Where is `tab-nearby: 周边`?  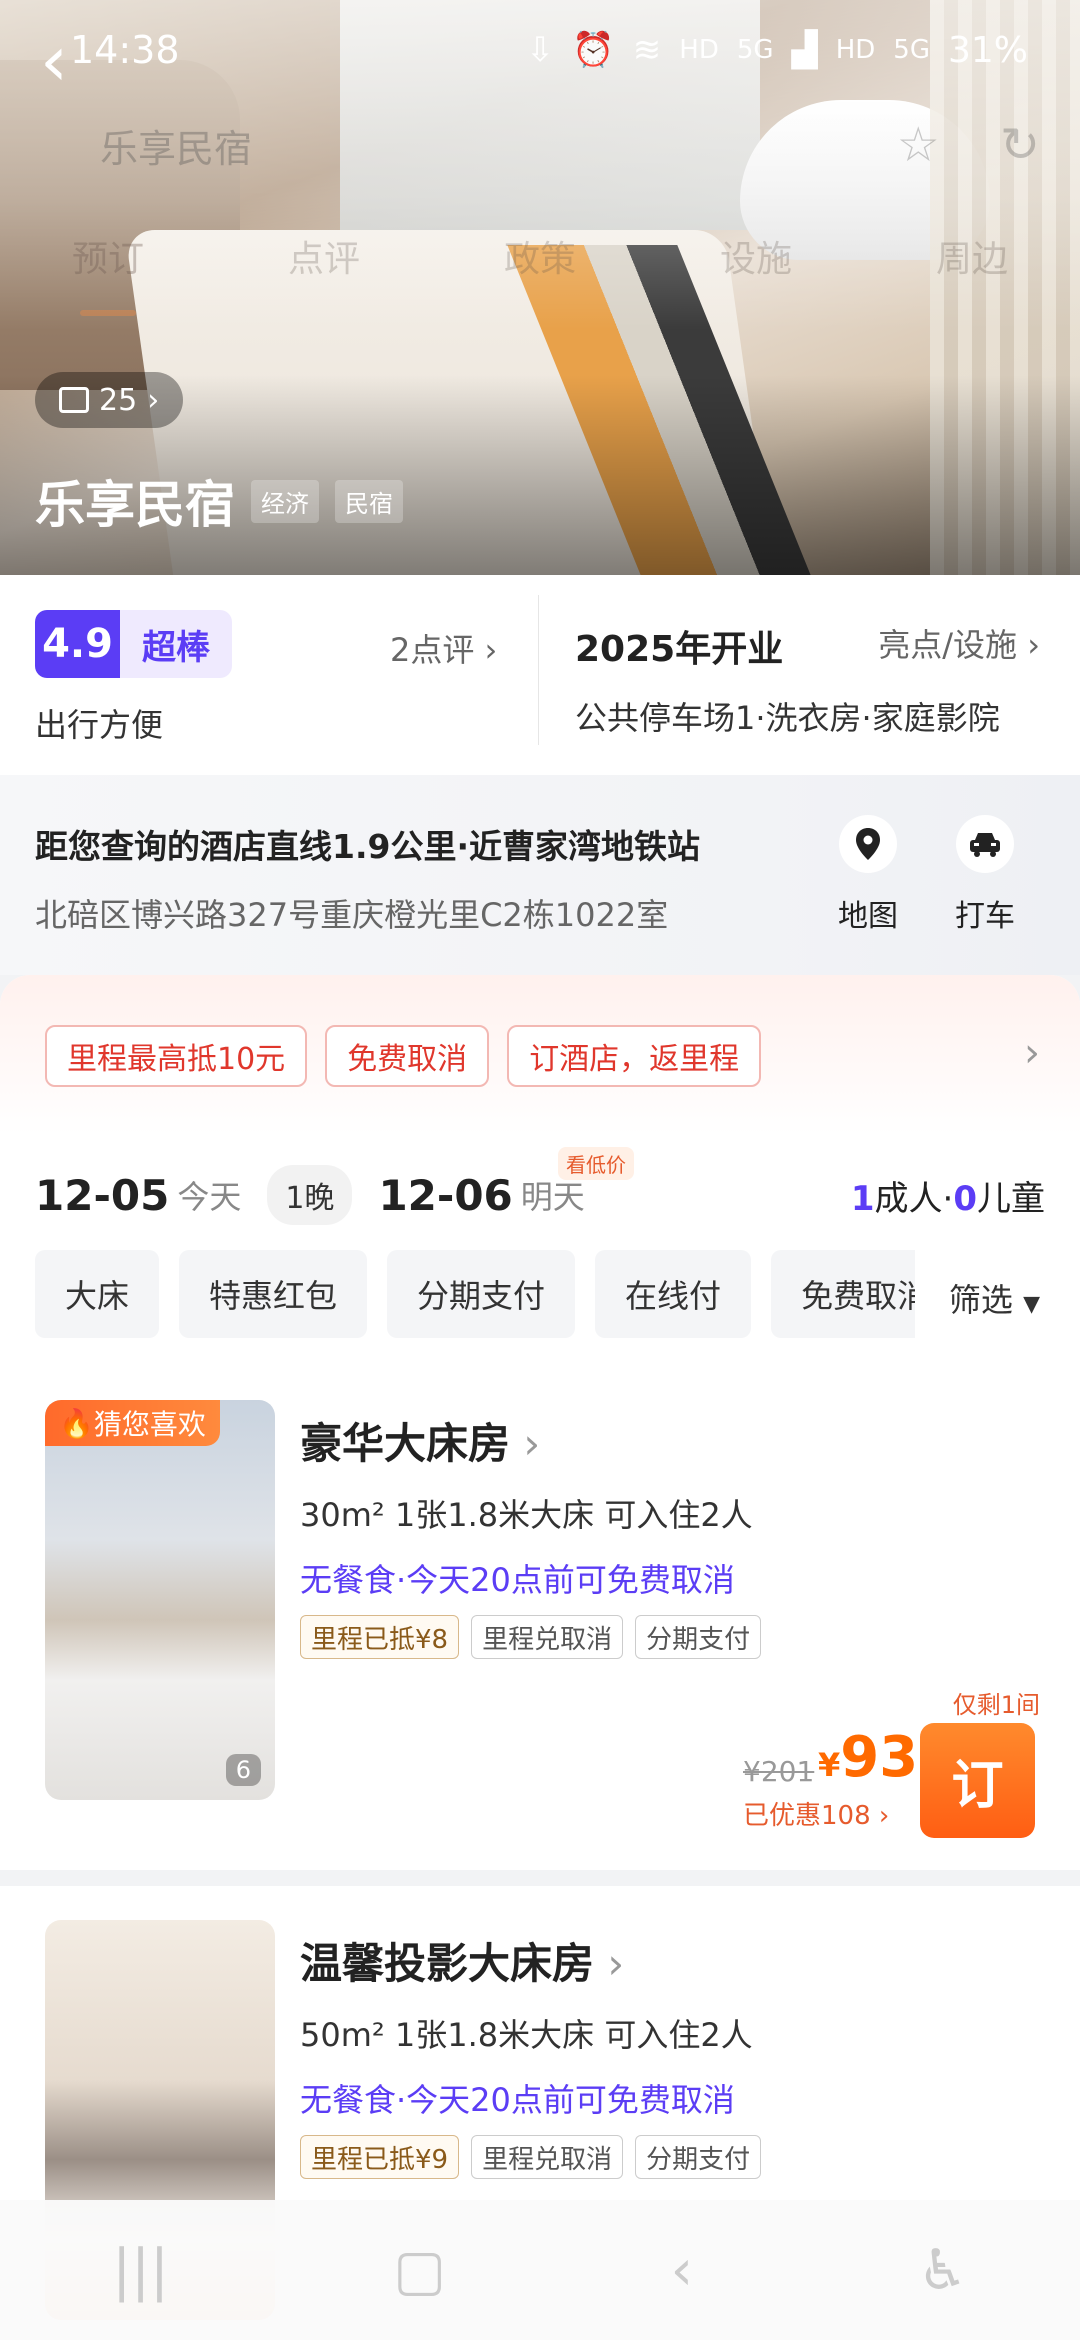
tab-nearby: 周边 is located at coordinates (972, 256).